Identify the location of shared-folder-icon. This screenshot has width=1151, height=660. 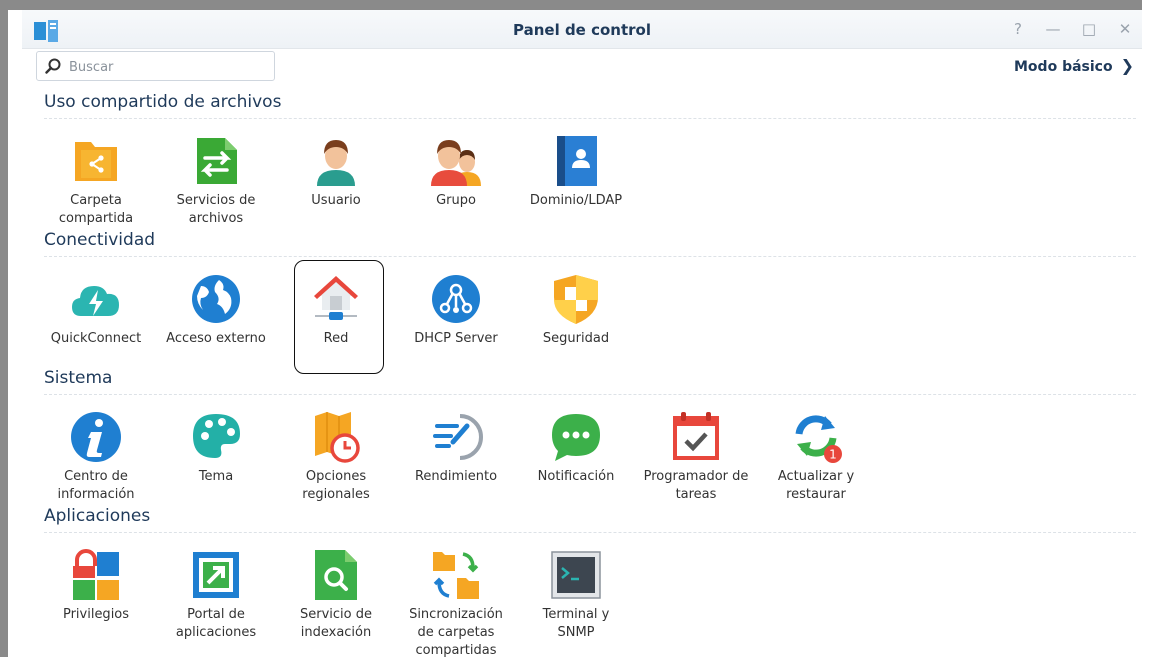
(96, 161).